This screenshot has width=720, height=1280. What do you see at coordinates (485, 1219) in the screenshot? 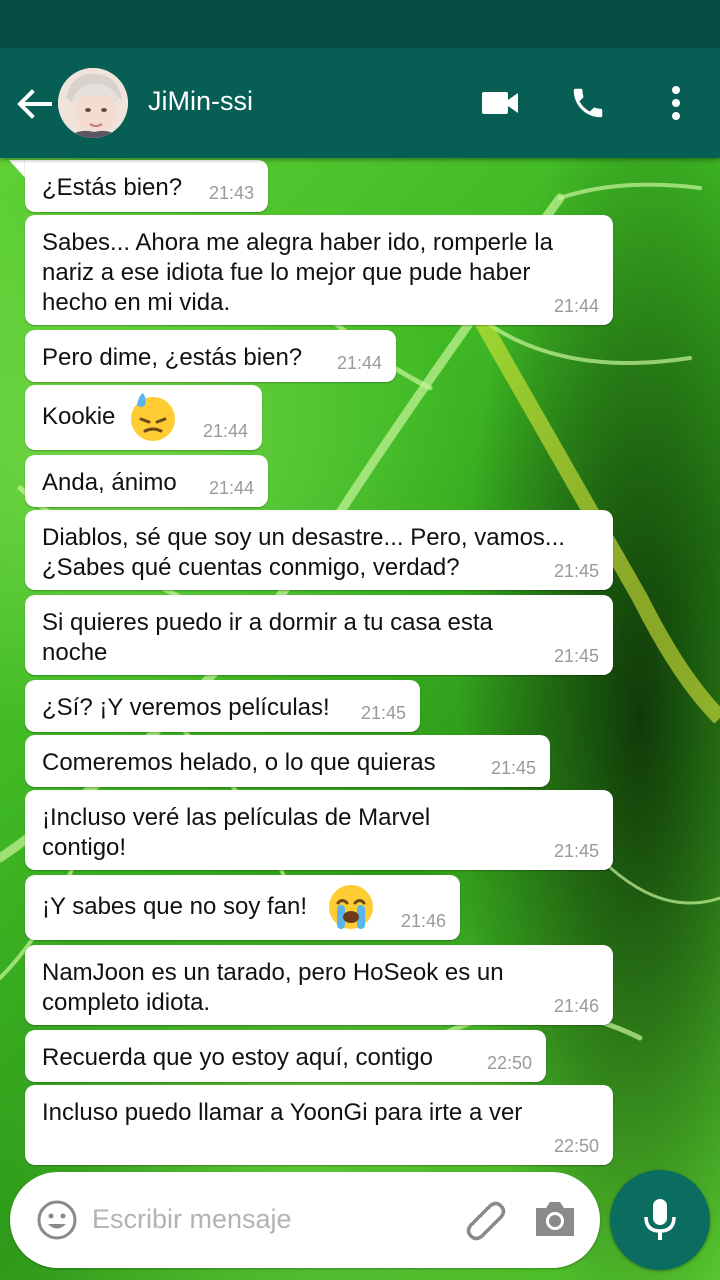
I see `paperclip-icon` at bounding box center [485, 1219].